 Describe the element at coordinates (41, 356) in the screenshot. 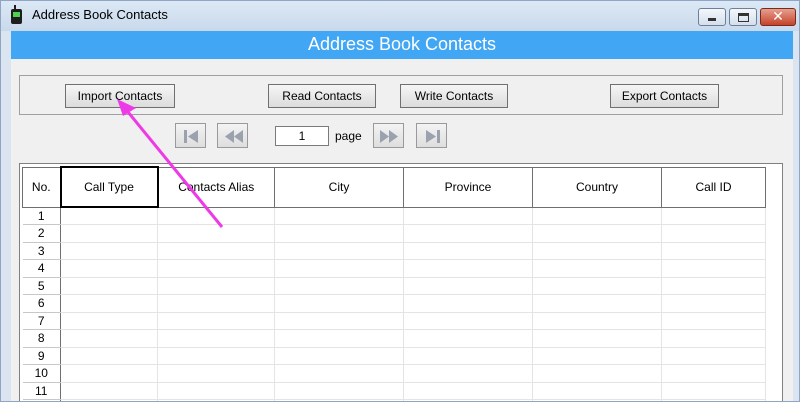

I see `row-number: 9` at that location.